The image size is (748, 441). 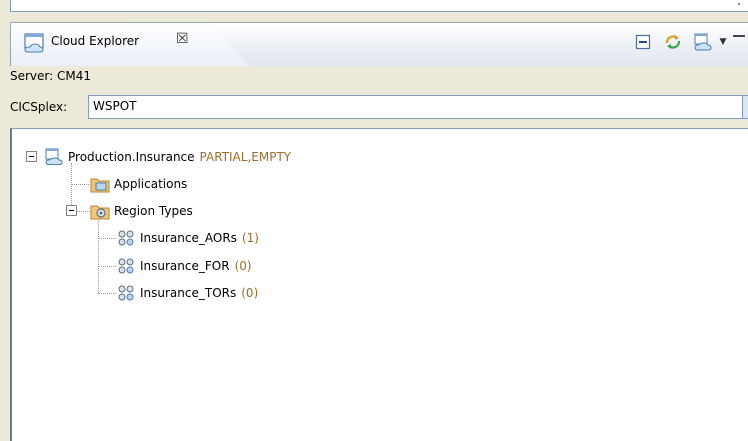 I want to click on cloud-explorer-icon, so click(x=35, y=42).